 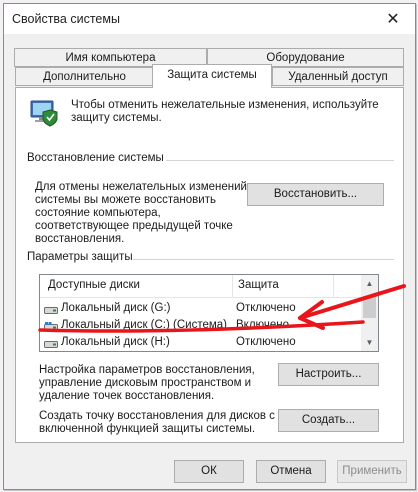 What do you see at coordinates (115, 342) in the screenshot?
I see `drive-name: Локальный диск (H:)` at bounding box center [115, 342].